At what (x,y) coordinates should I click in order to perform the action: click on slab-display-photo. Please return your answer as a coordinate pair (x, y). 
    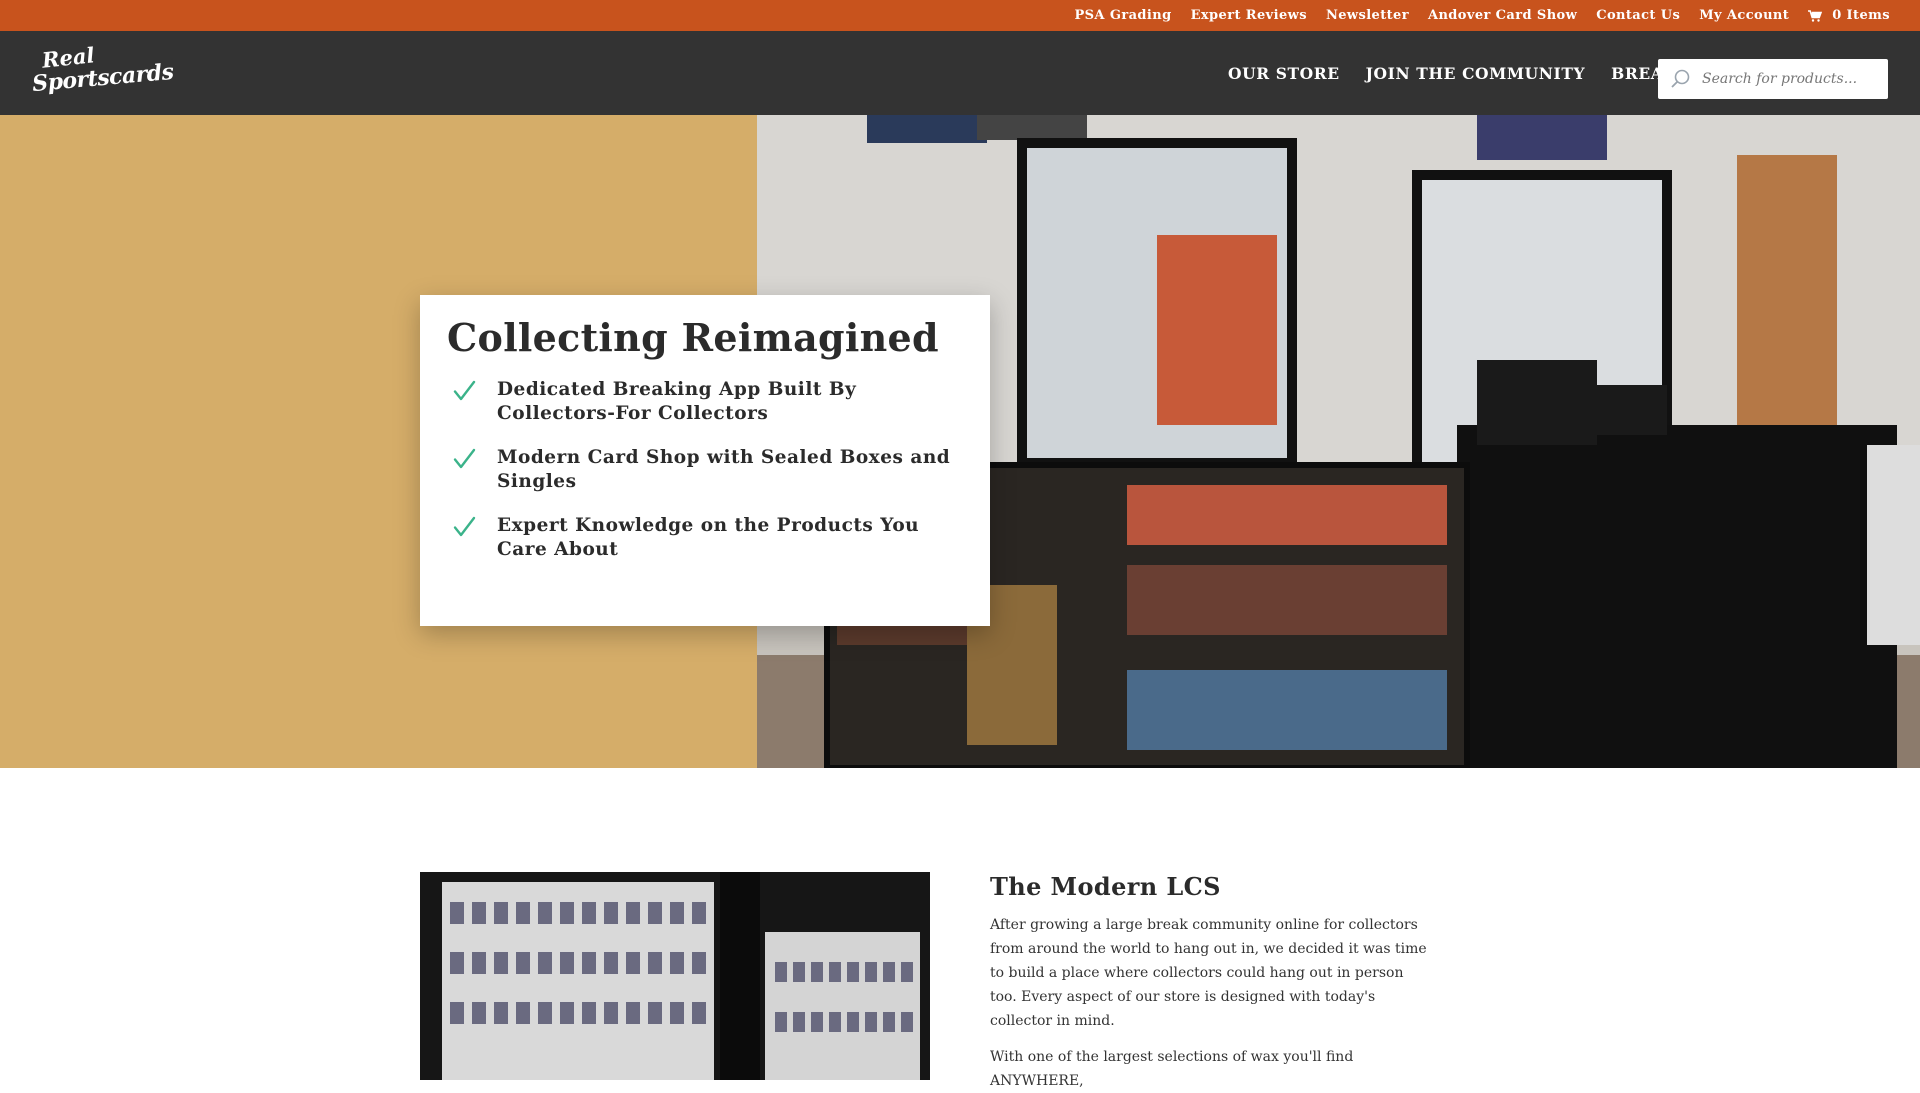
    Looking at the image, I should click on (675, 976).